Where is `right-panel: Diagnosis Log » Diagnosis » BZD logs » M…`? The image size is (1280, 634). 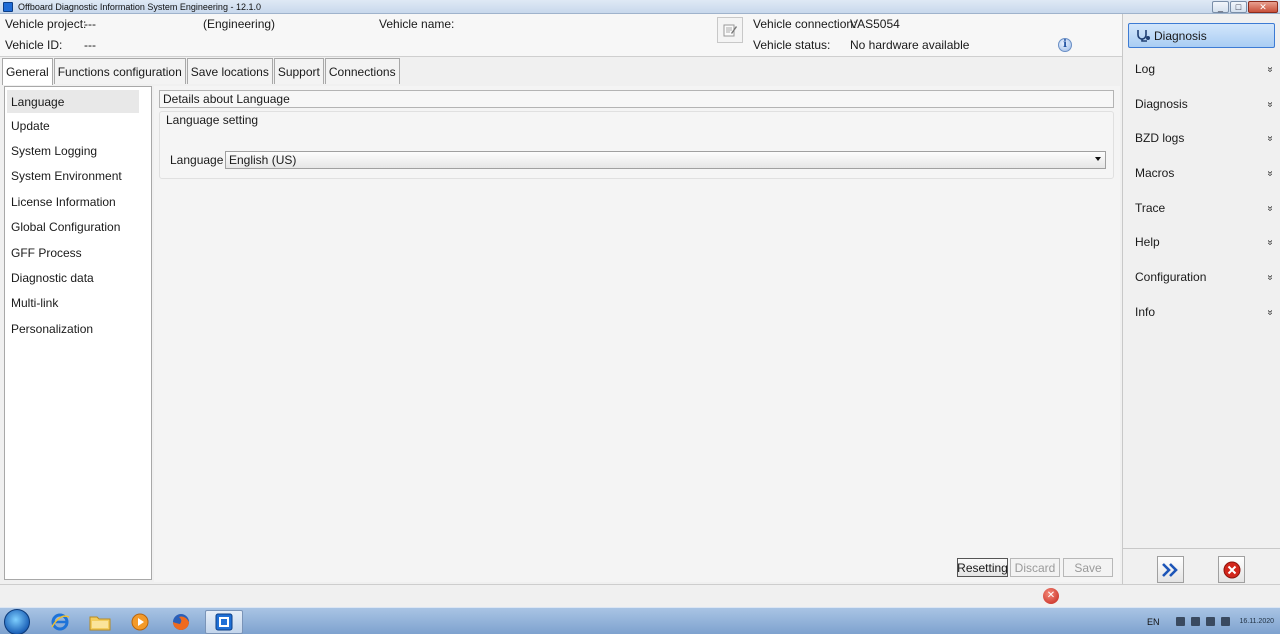 right-panel: Diagnosis Log » Diagnosis » BZD logs » M… is located at coordinates (1201, 299).